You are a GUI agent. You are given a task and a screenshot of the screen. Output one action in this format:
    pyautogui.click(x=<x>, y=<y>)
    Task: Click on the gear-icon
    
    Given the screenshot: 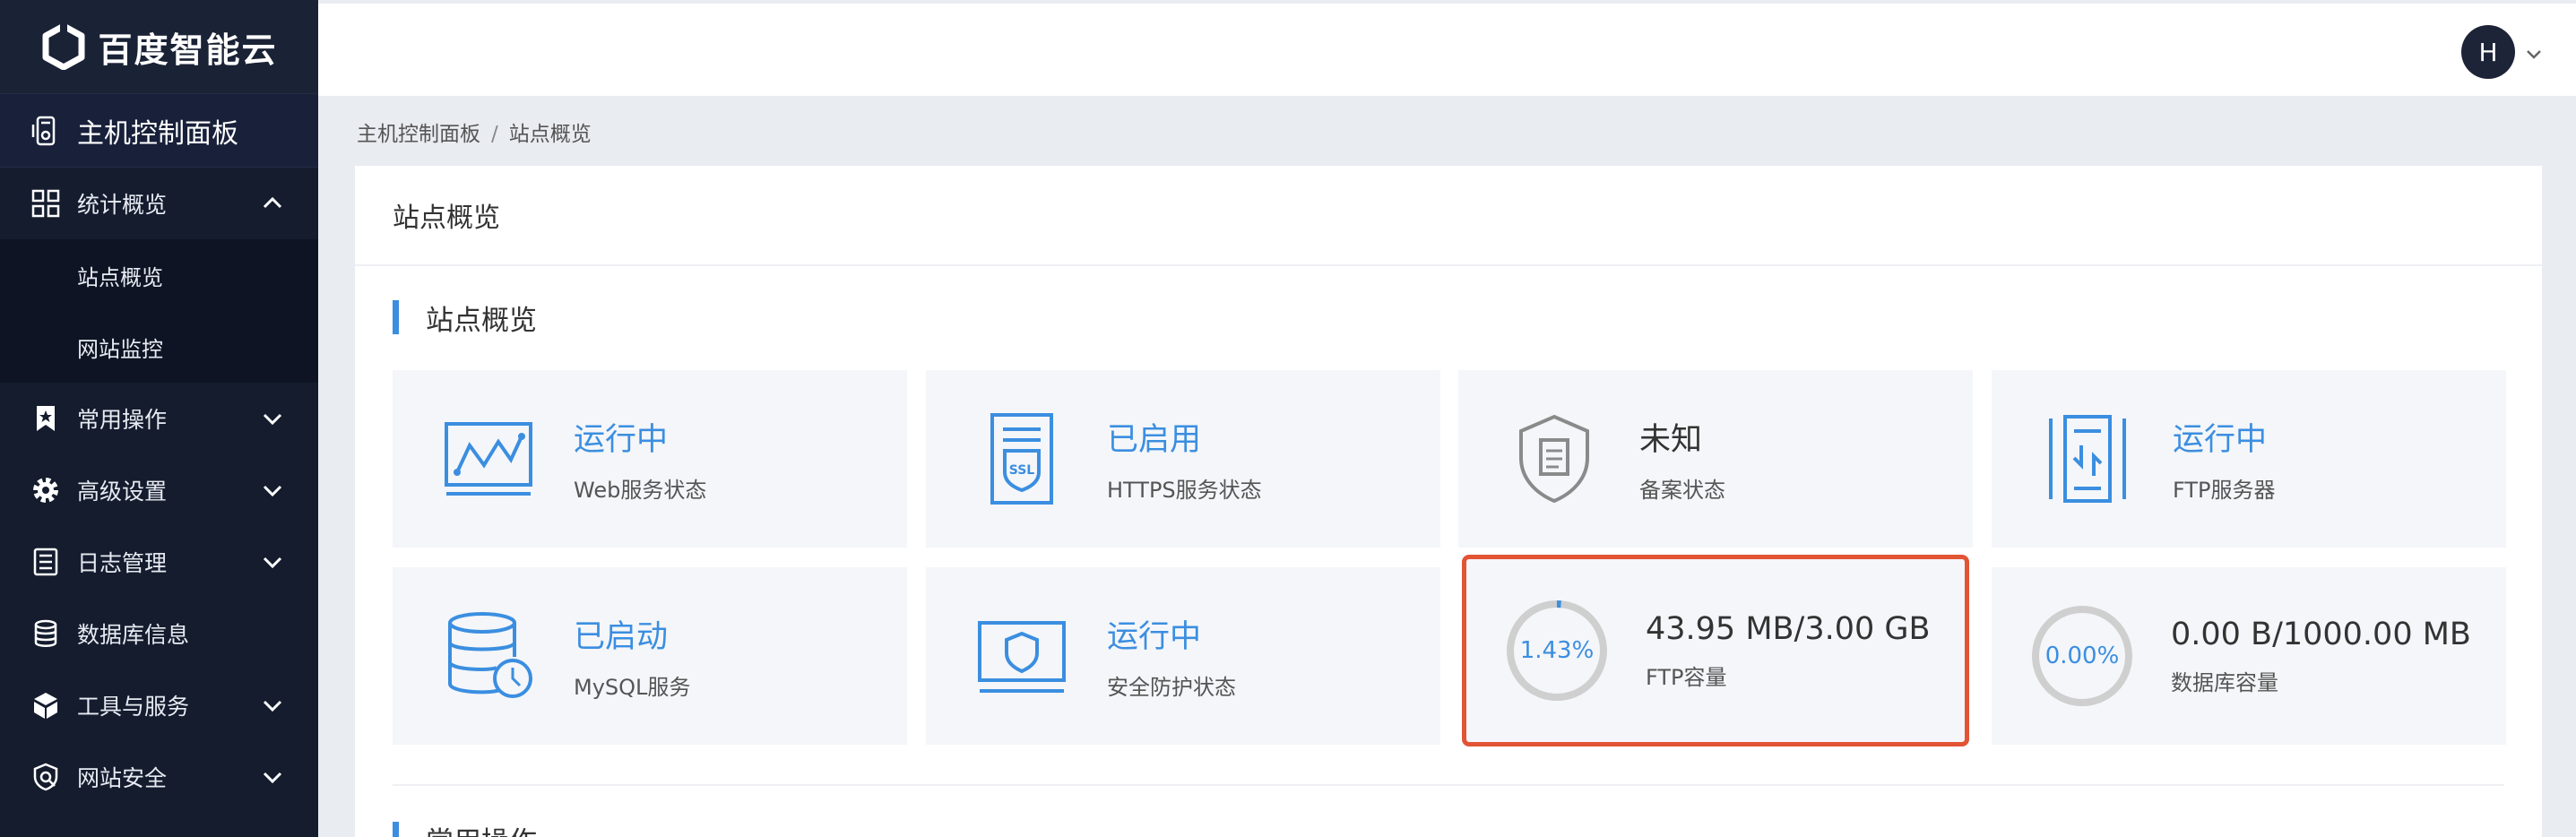 What is the action you would take?
    pyautogui.click(x=45, y=490)
    